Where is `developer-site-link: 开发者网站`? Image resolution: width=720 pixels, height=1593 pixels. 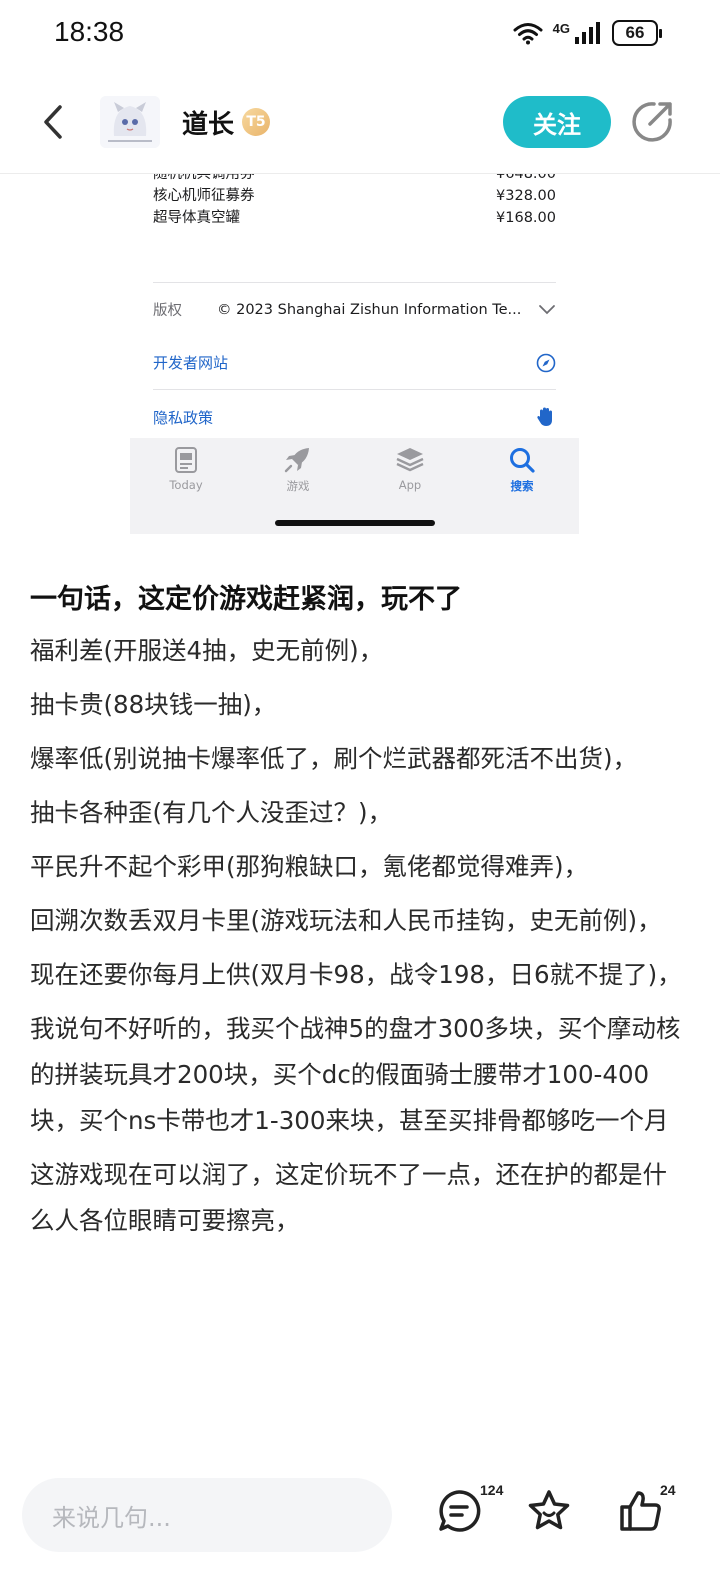
developer-site-link: 开发者网站 is located at coordinates (354, 362).